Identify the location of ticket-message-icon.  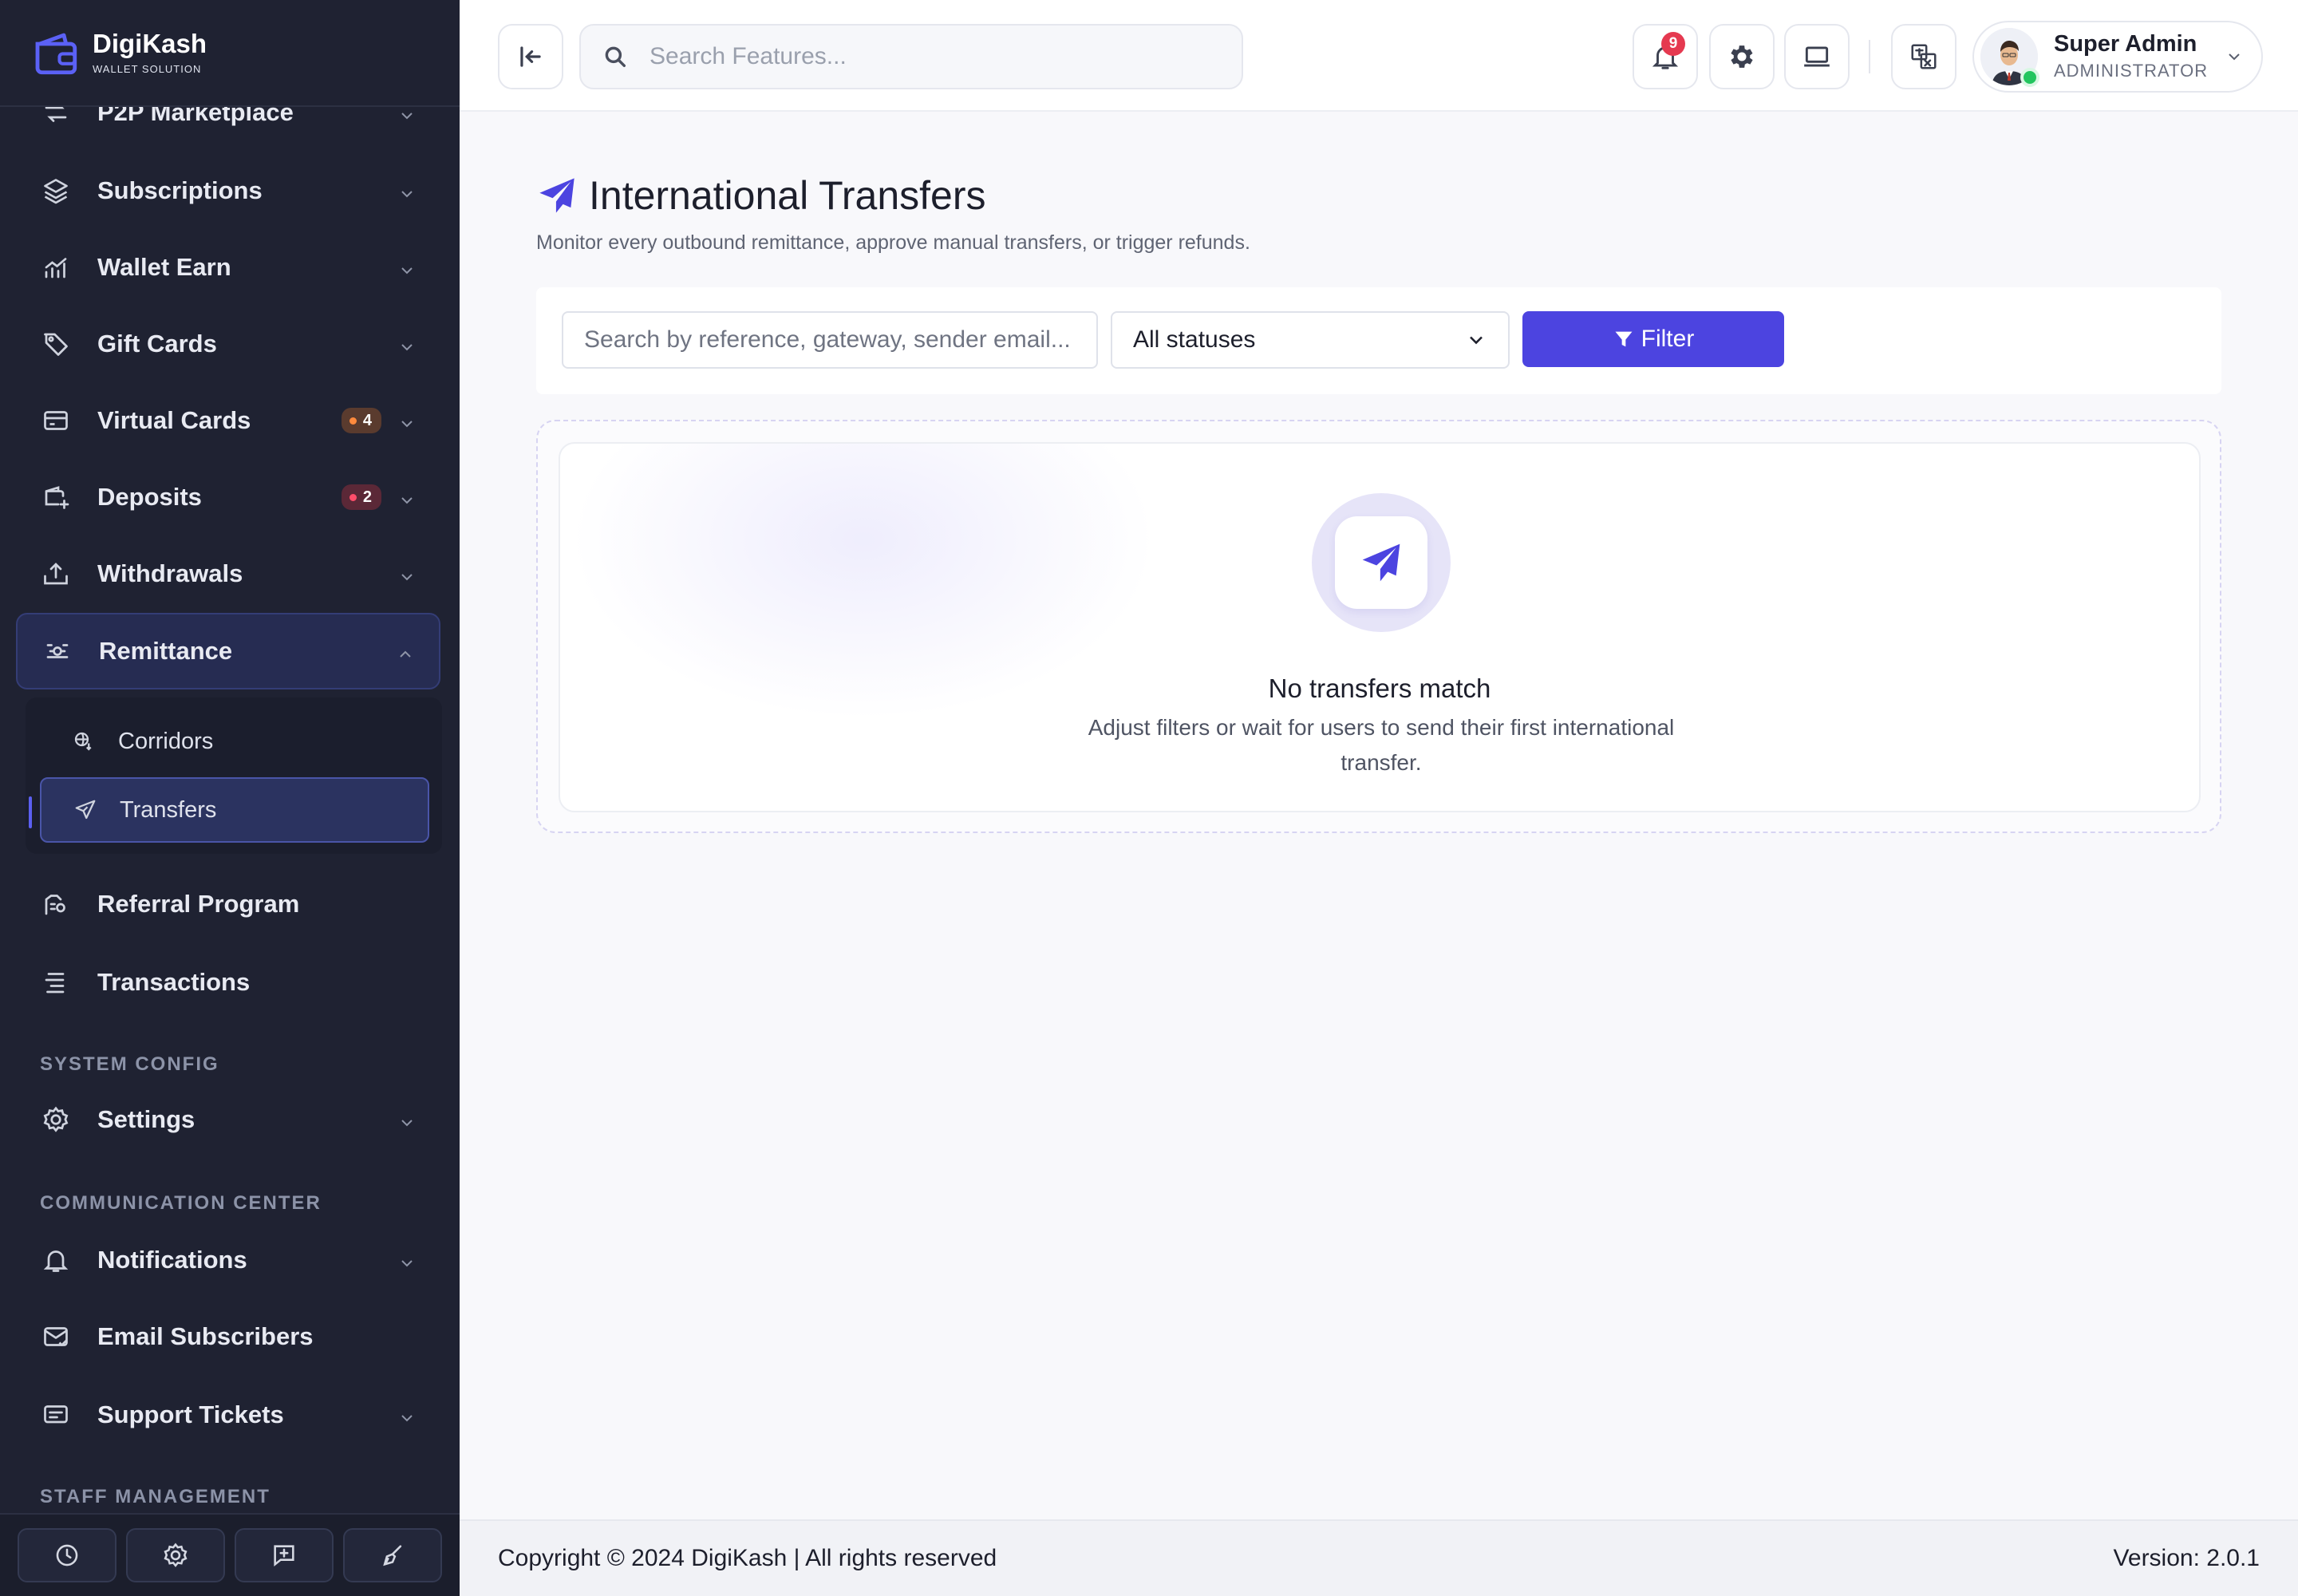
(56, 1415).